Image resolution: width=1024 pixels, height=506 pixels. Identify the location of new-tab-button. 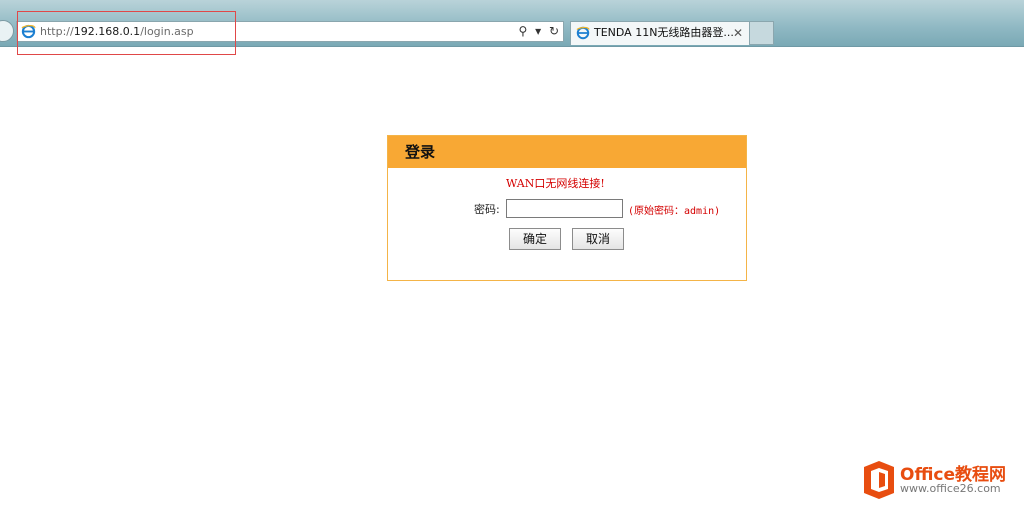
(762, 33).